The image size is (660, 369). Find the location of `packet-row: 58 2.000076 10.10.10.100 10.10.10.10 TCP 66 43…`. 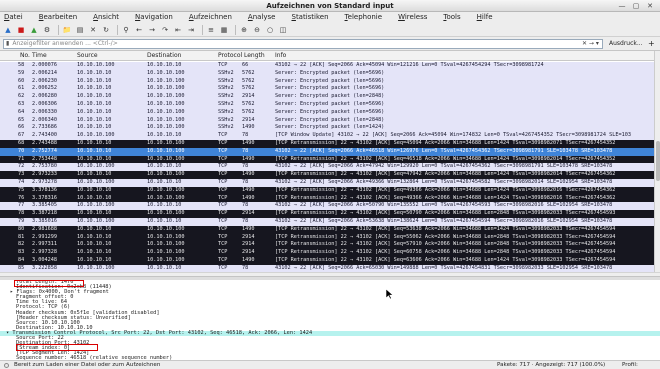

packet-row: 58 2.000076 10.10.10.100 10.10.10.10 TCP 66 43… is located at coordinates (327, 66).